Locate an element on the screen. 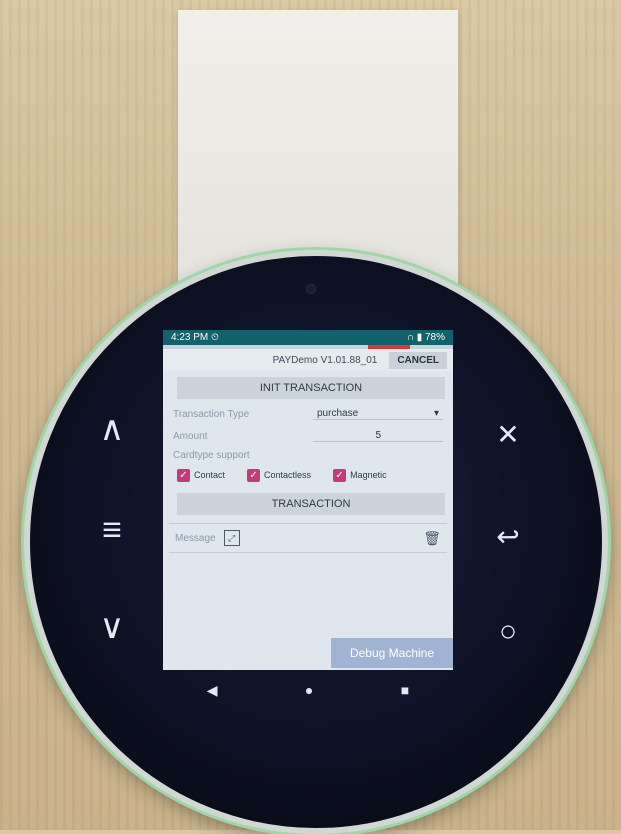 This screenshot has width=621, height=834. transaction-button: TRANSACTION is located at coordinates (311, 504).